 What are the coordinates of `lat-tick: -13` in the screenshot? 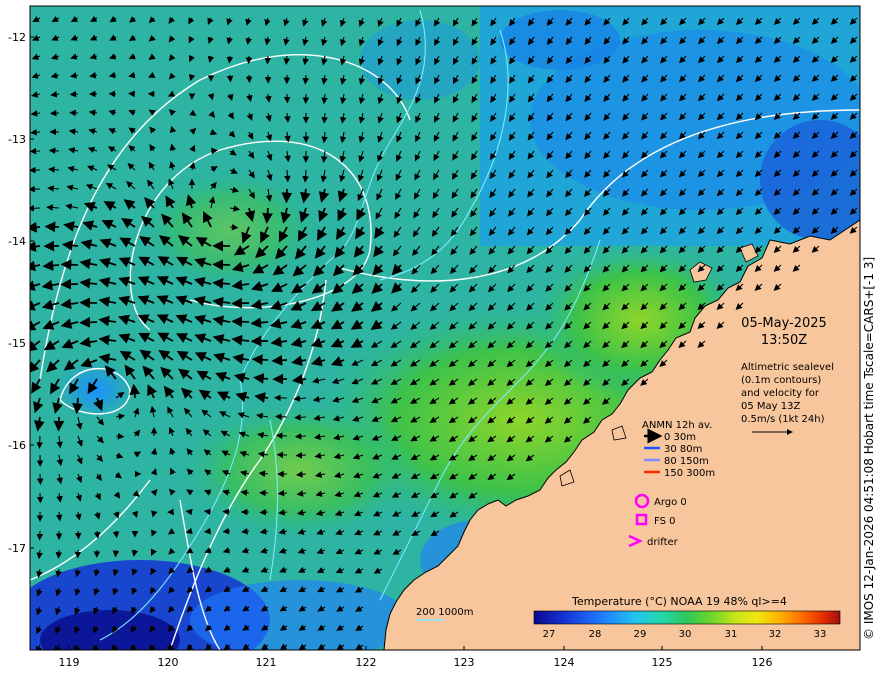 It's located at (17, 139).